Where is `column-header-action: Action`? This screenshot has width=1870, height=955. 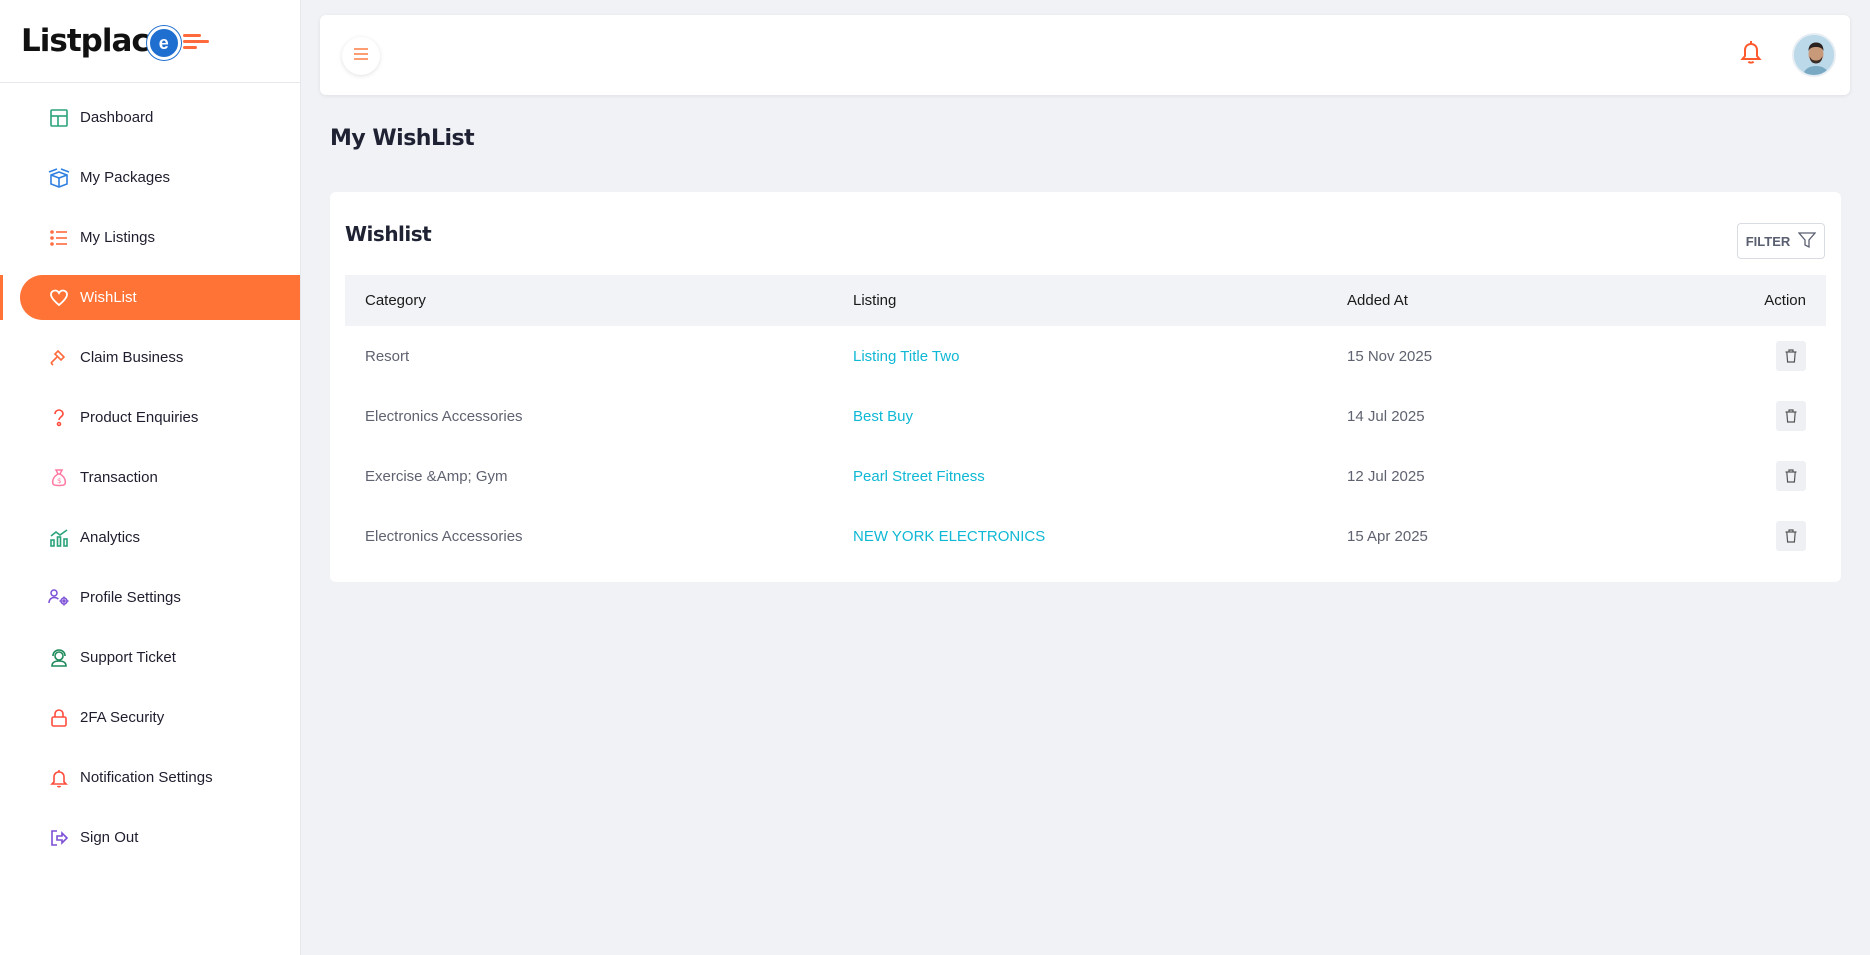
column-header-action: Action is located at coordinates (1785, 300).